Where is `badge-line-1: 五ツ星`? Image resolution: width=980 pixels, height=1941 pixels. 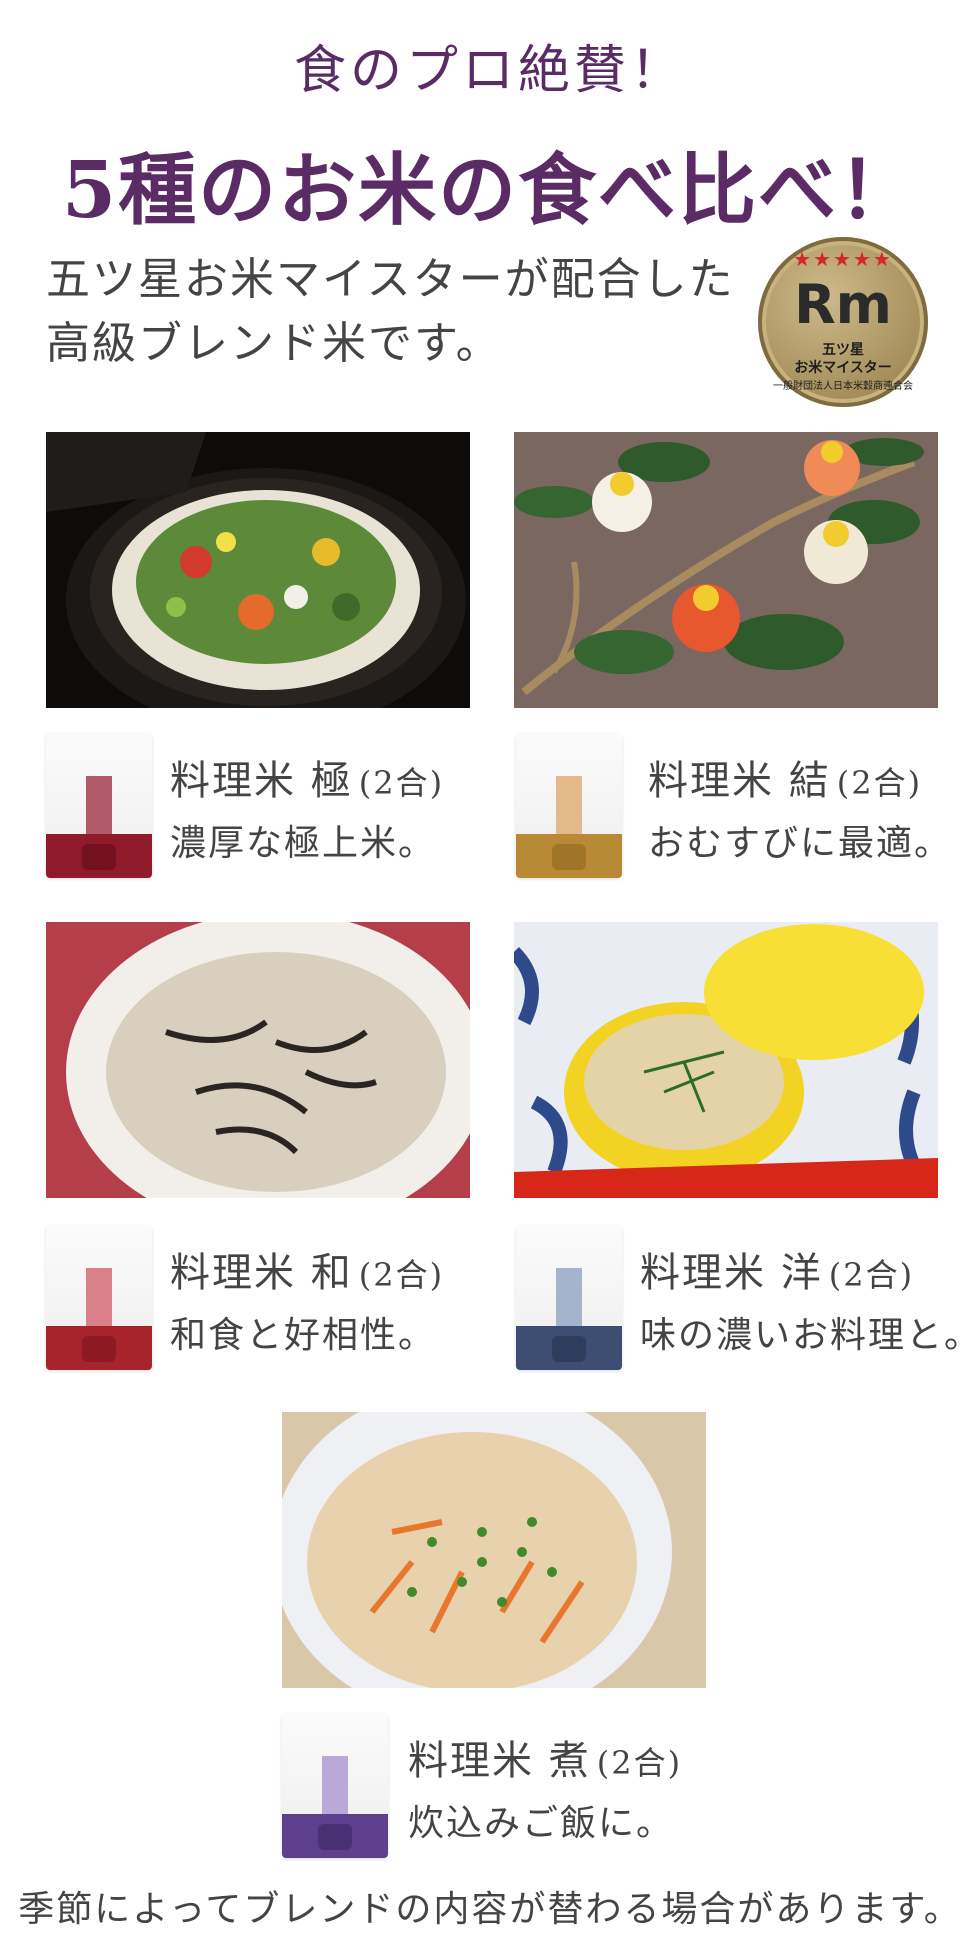 badge-line-1: 五ツ星 is located at coordinates (843, 350).